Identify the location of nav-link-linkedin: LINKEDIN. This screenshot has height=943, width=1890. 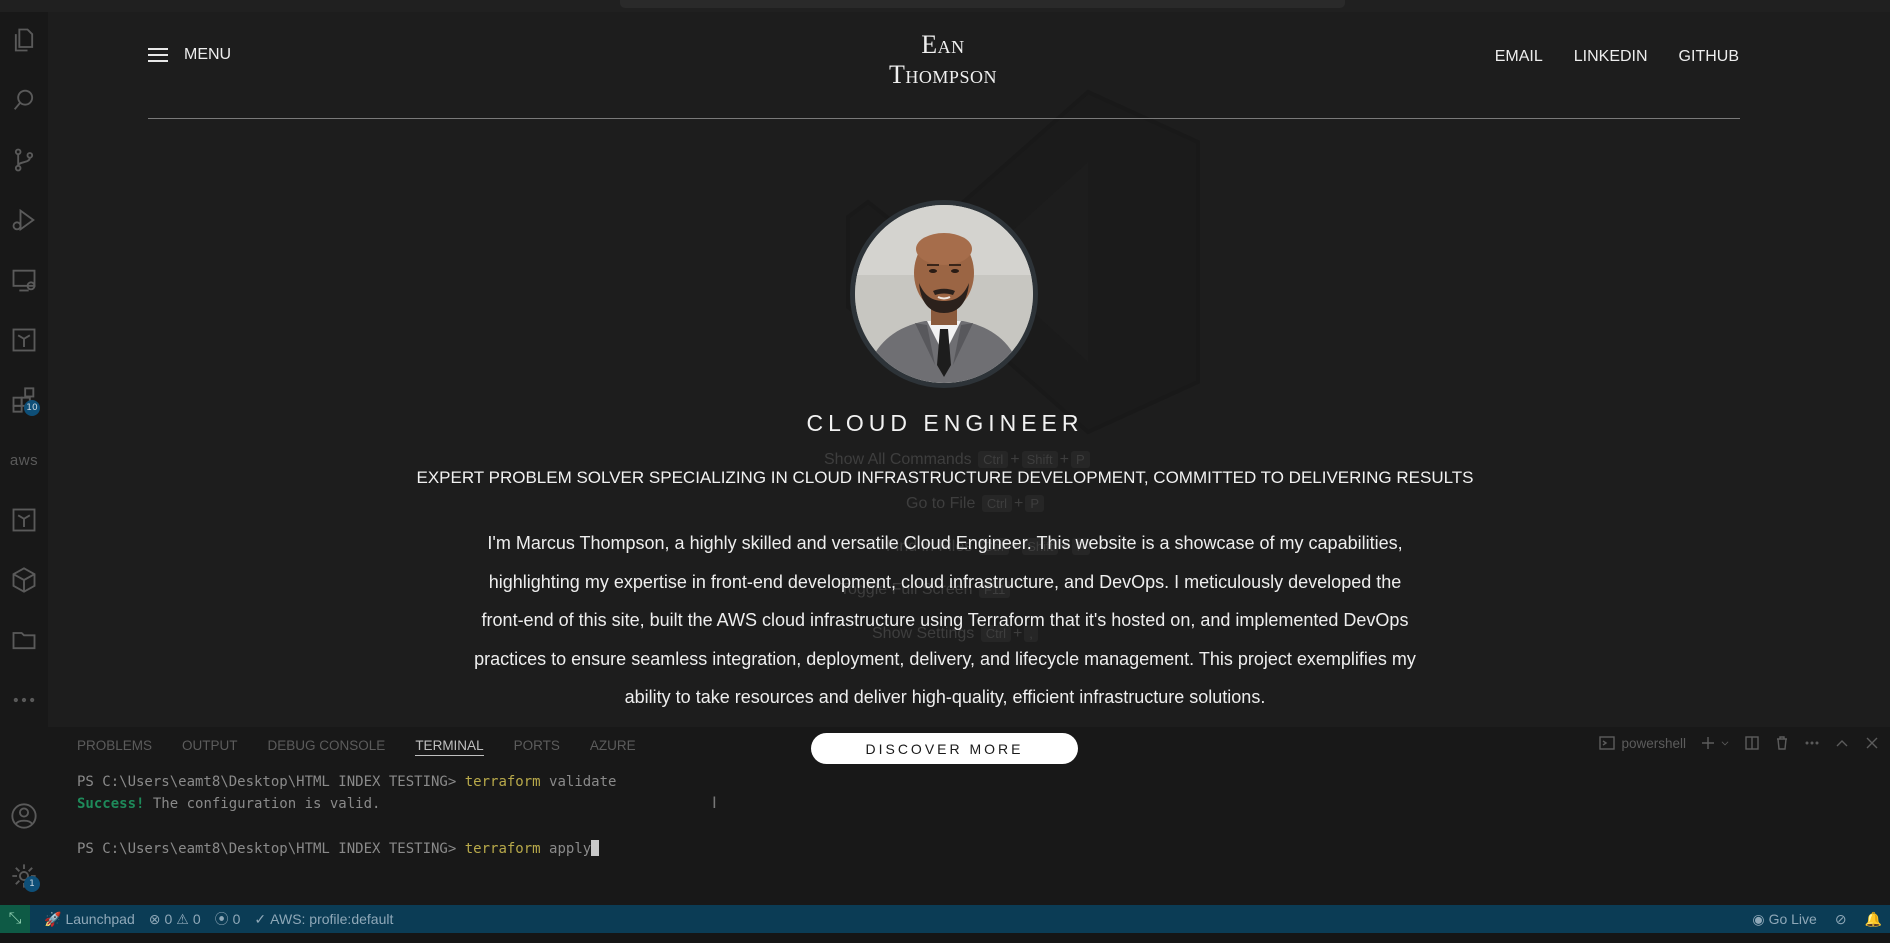
(1611, 57).